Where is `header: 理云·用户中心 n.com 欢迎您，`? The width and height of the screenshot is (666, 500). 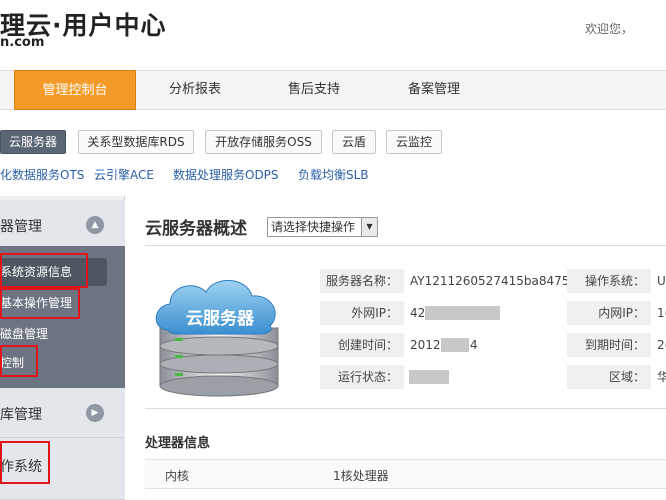 header: 理云·用户中心 n.com 欢迎您， is located at coordinates (333, 35).